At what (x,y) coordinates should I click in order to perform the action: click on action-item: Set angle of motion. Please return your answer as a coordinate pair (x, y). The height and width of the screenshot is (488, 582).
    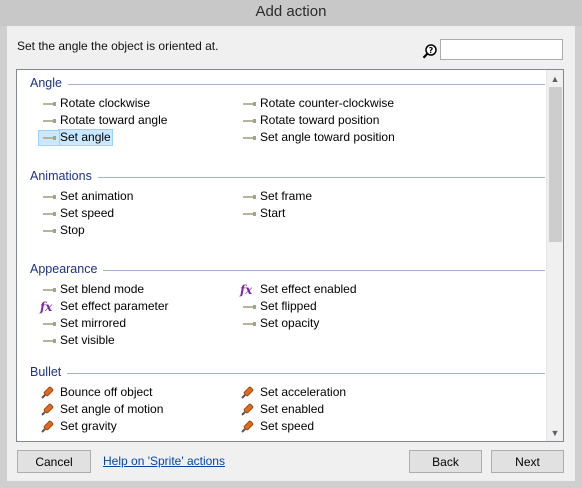
    Looking at the image, I should click on (101, 409).